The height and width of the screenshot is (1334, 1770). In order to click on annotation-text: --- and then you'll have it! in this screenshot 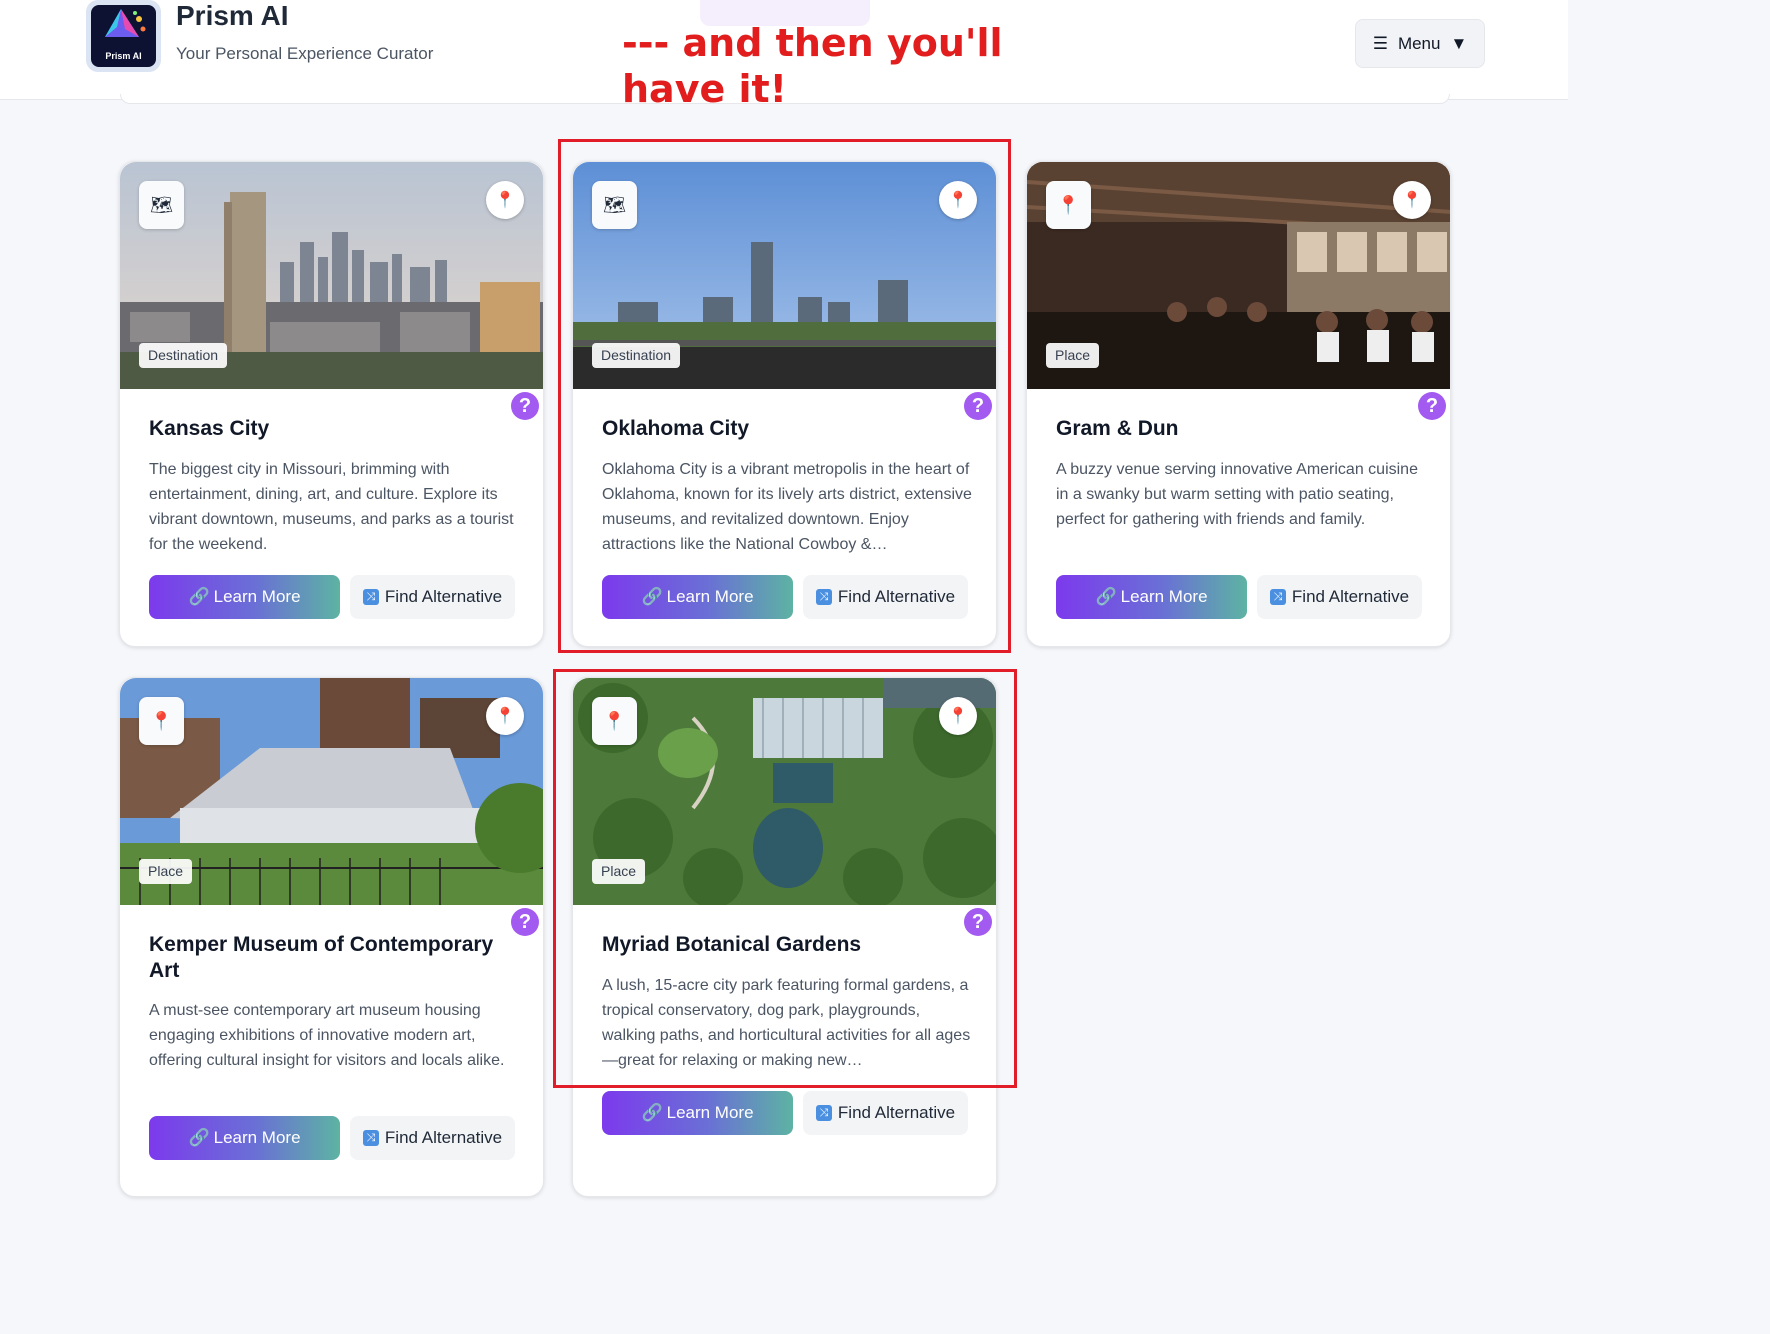, I will do `click(812, 66)`.